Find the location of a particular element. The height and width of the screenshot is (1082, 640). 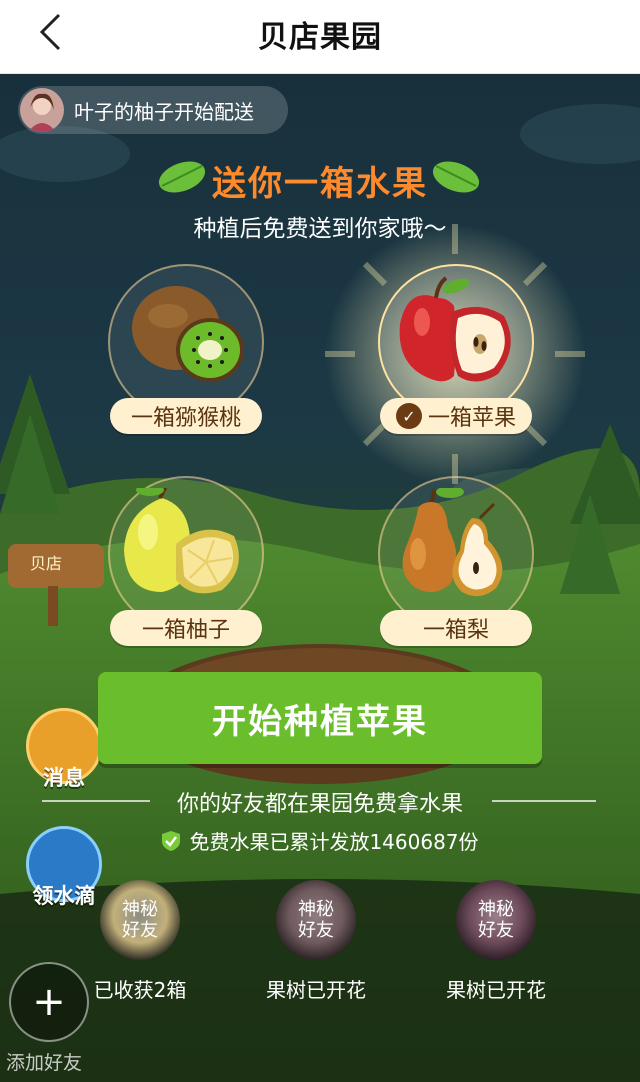

add-friend-label: 添加好友 is located at coordinates (44, 1063).